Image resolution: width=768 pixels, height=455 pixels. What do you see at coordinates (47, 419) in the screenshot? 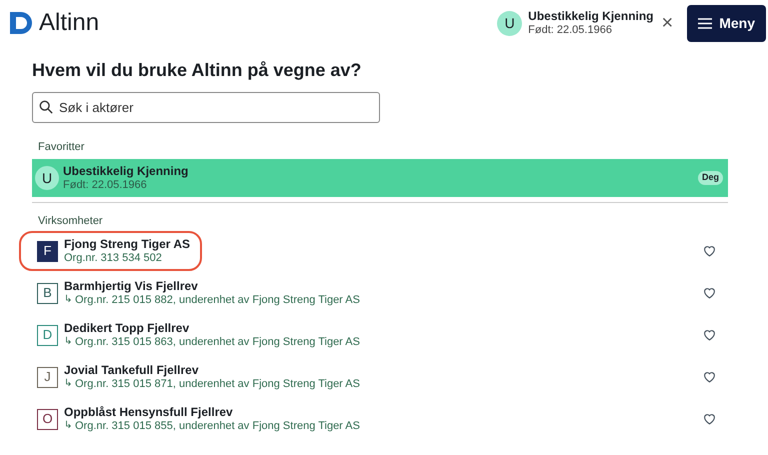
I see `company-avatar: O` at bounding box center [47, 419].